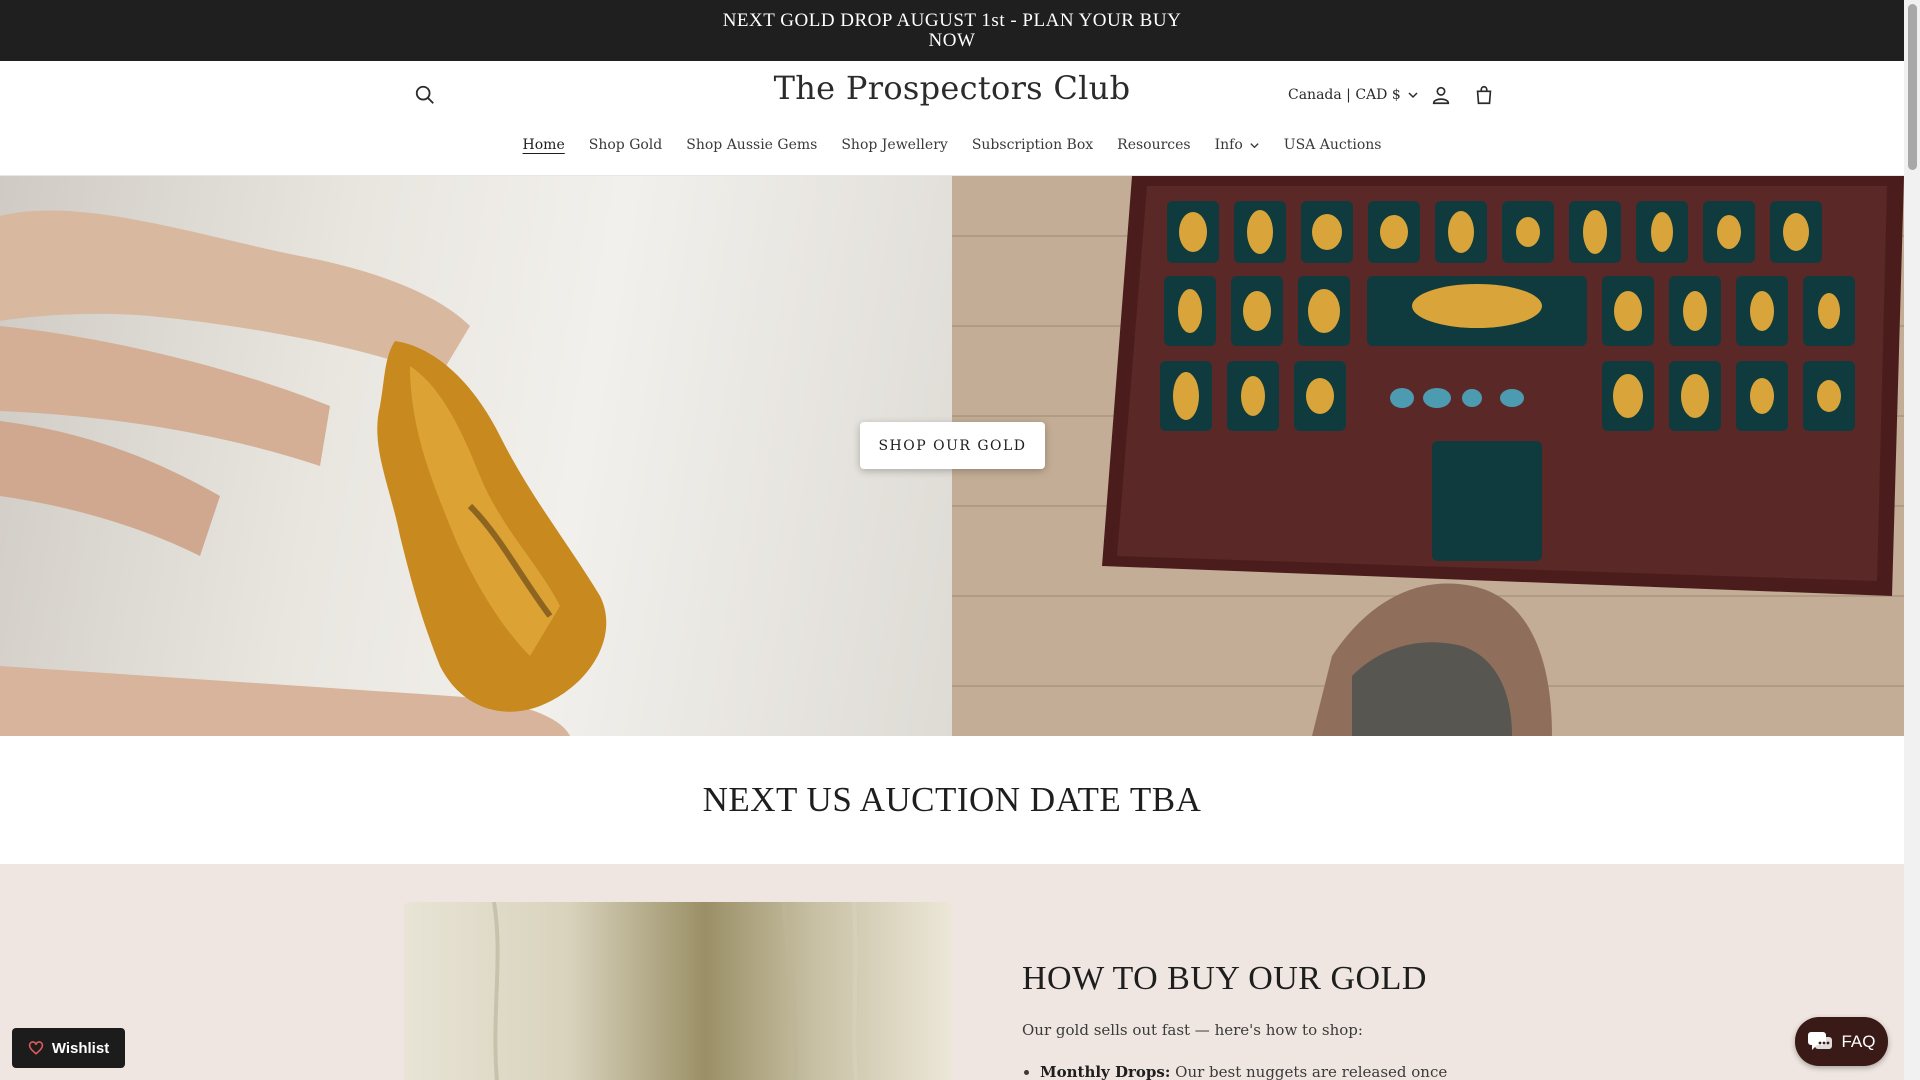 The width and height of the screenshot is (1920, 1080). I want to click on search-button, so click(425, 95).